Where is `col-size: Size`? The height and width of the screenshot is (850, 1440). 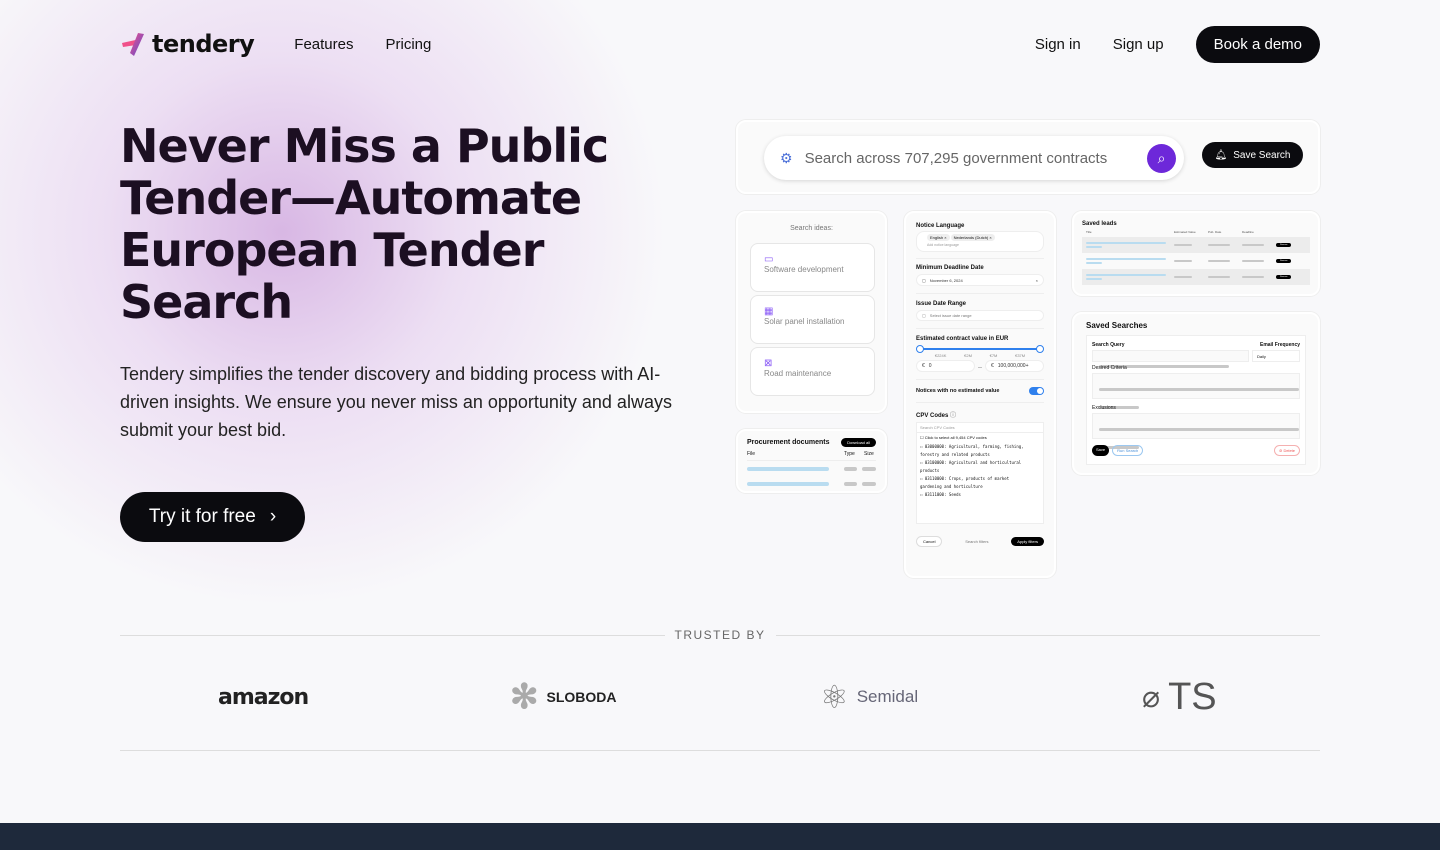 col-size: Size is located at coordinates (869, 454).